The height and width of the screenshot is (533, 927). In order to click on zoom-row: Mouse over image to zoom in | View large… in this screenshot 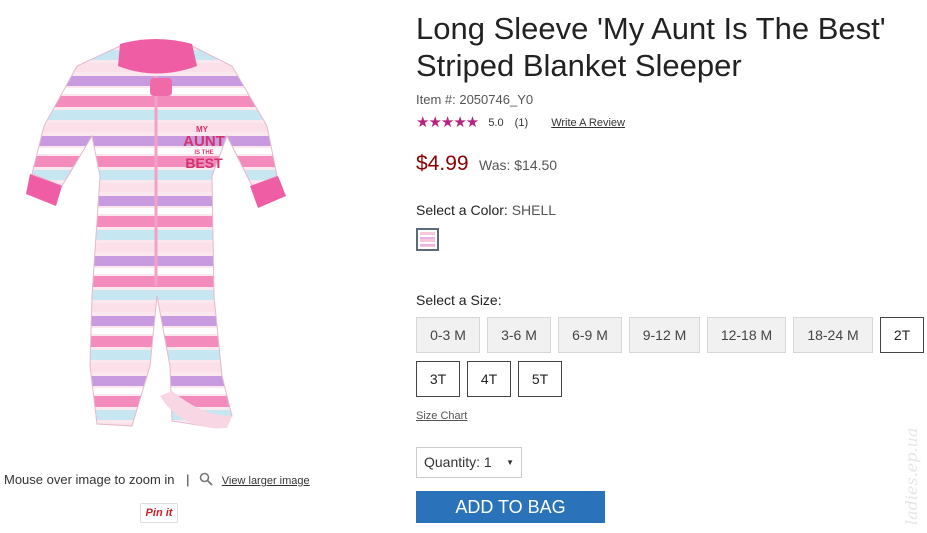, I will do `click(157, 479)`.